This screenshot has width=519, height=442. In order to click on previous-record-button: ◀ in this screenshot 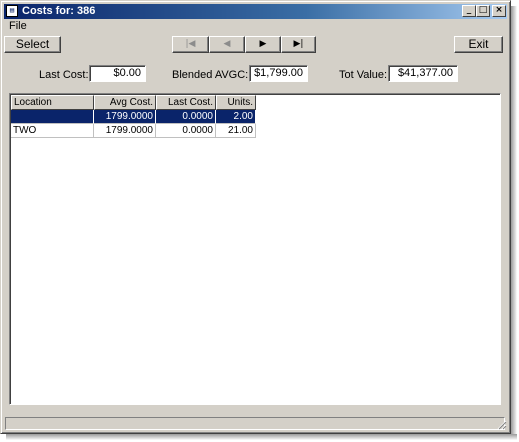, I will do `click(227, 44)`.